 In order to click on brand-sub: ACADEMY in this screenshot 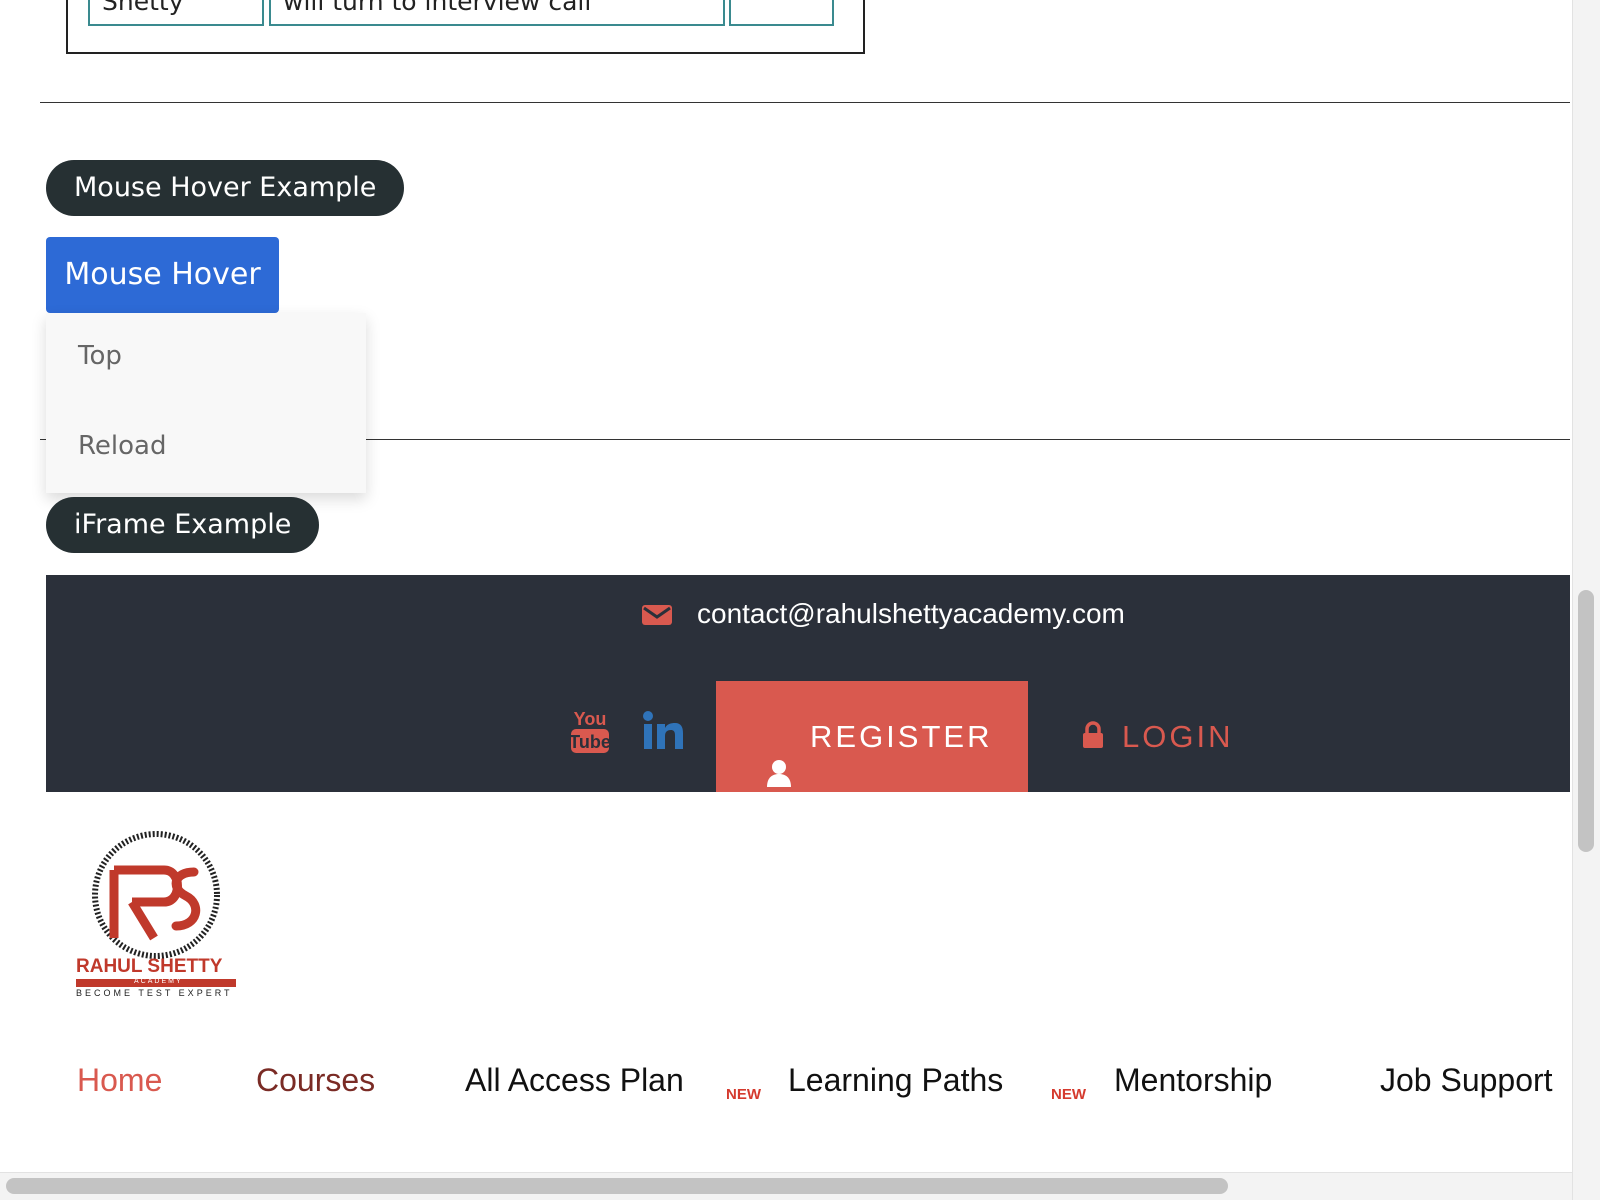, I will do `click(158, 981)`.